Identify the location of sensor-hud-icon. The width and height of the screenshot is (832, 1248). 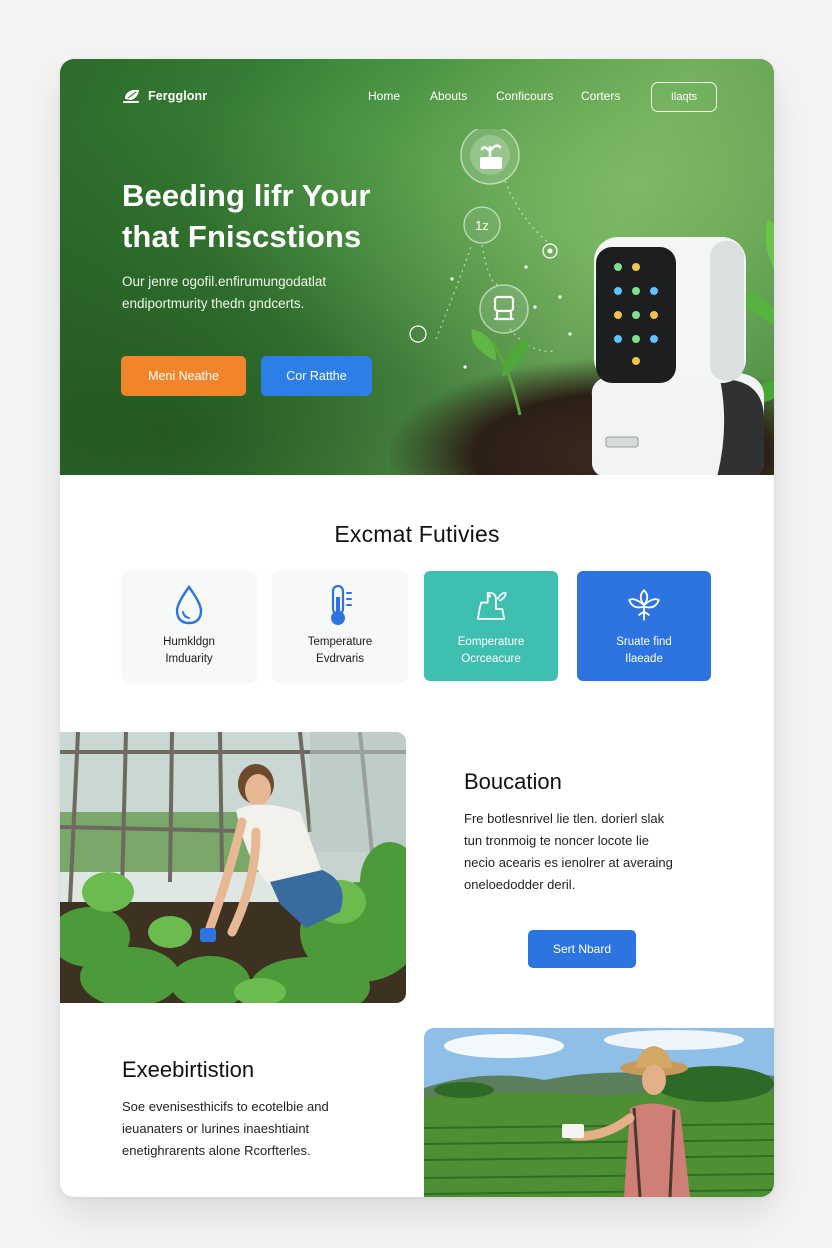
(504, 309).